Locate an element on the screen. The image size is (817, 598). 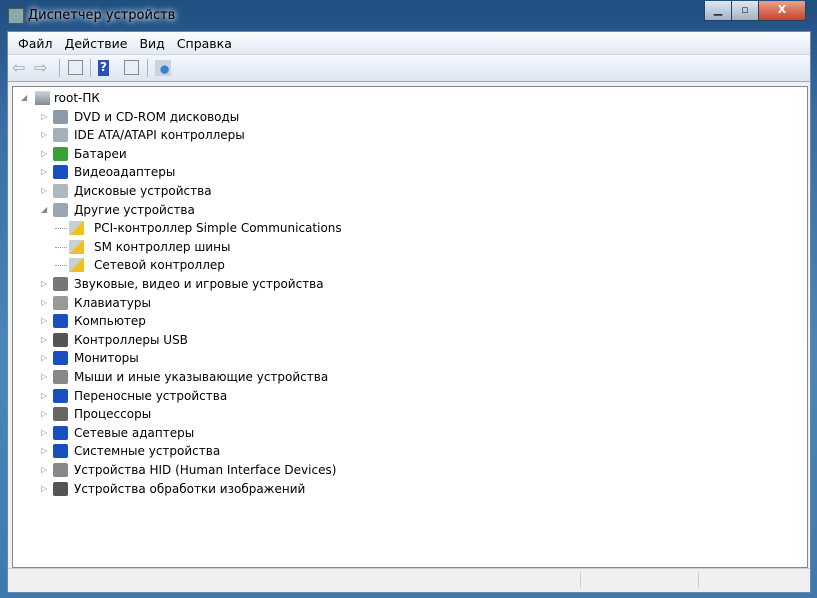
sound-icon is located at coordinates (60, 284).